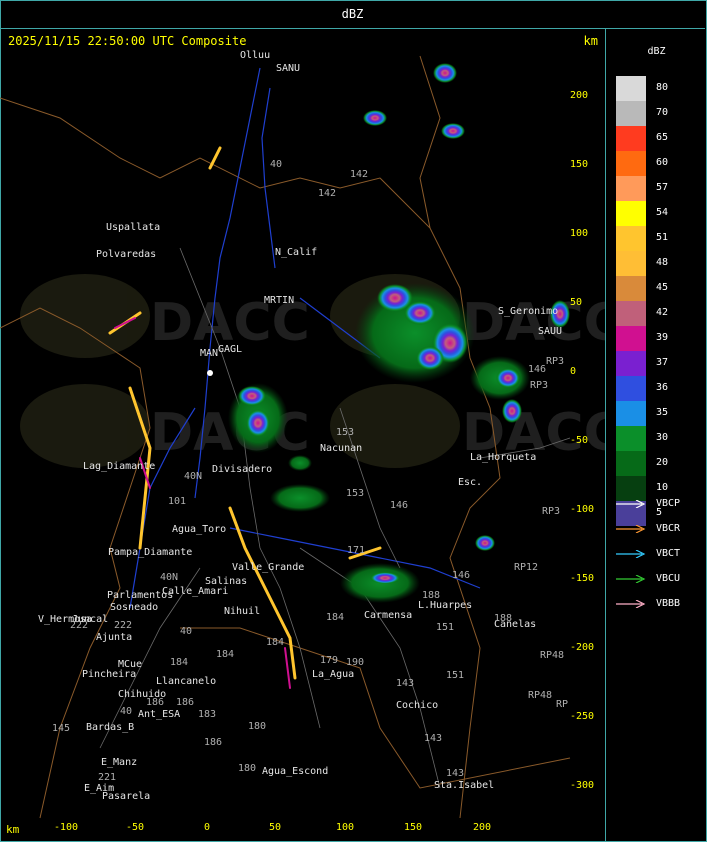  What do you see at coordinates (534, 323) in the screenshot?
I see `svg-text: DACC` at bounding box center [534, 323].